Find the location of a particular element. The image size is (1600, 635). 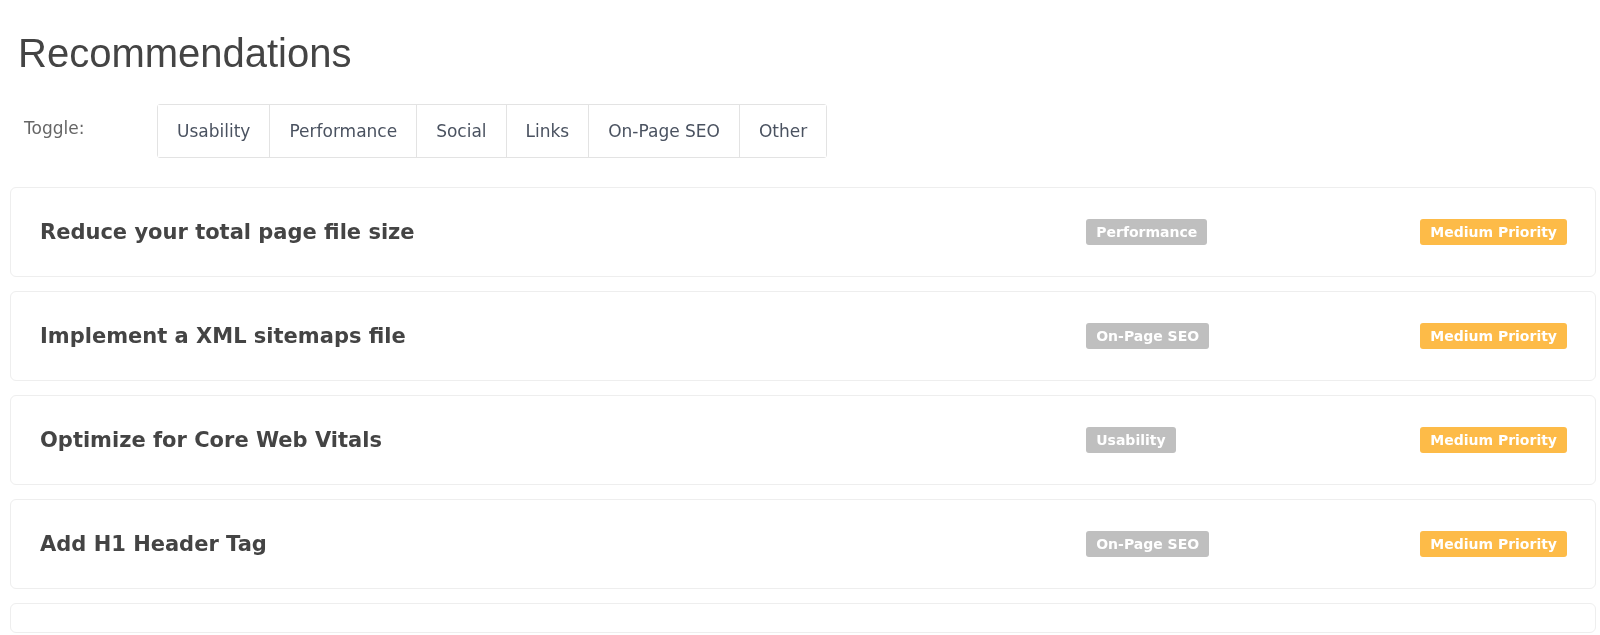

recommendation-title: Implement a XML sitemaps file is located at coordinates (223, 336).